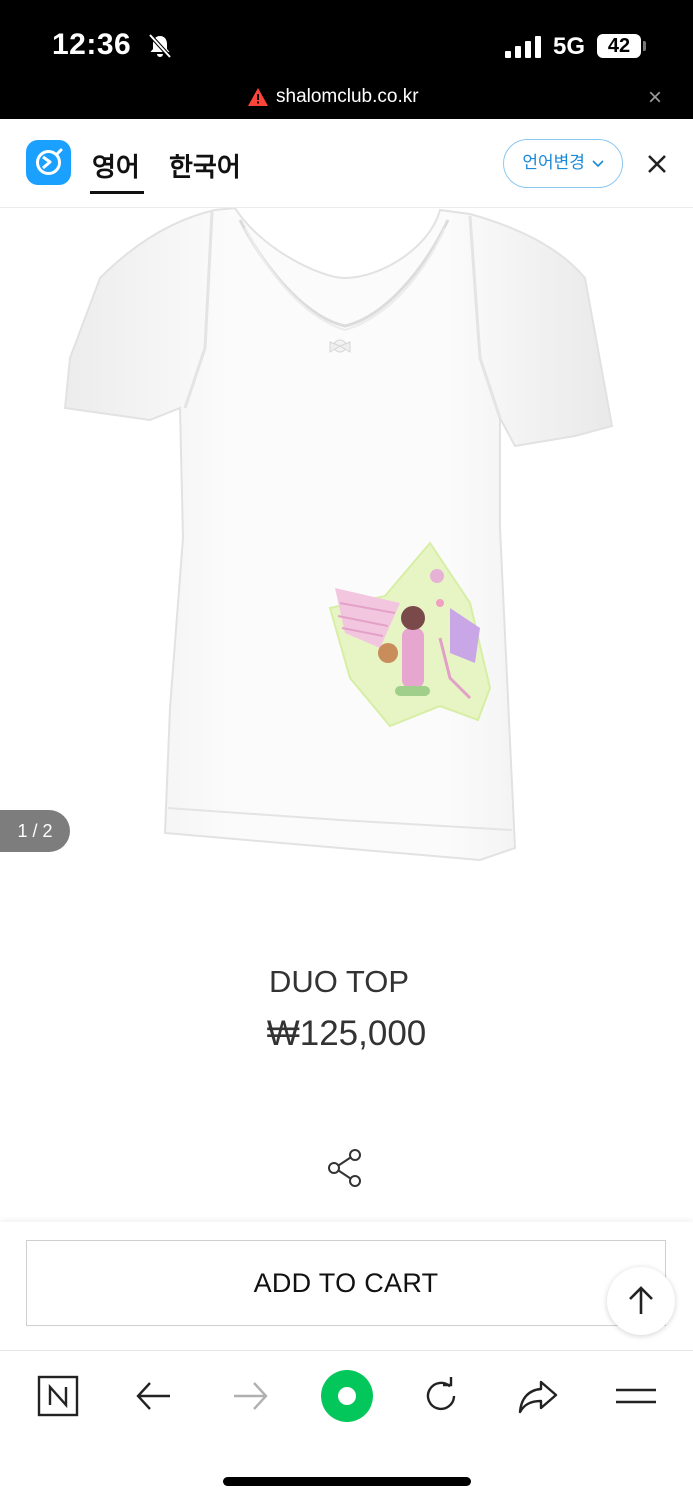 This screenshot has height=1500, width=693. I want to click on share-arrow-icon, so click(538, 1396).